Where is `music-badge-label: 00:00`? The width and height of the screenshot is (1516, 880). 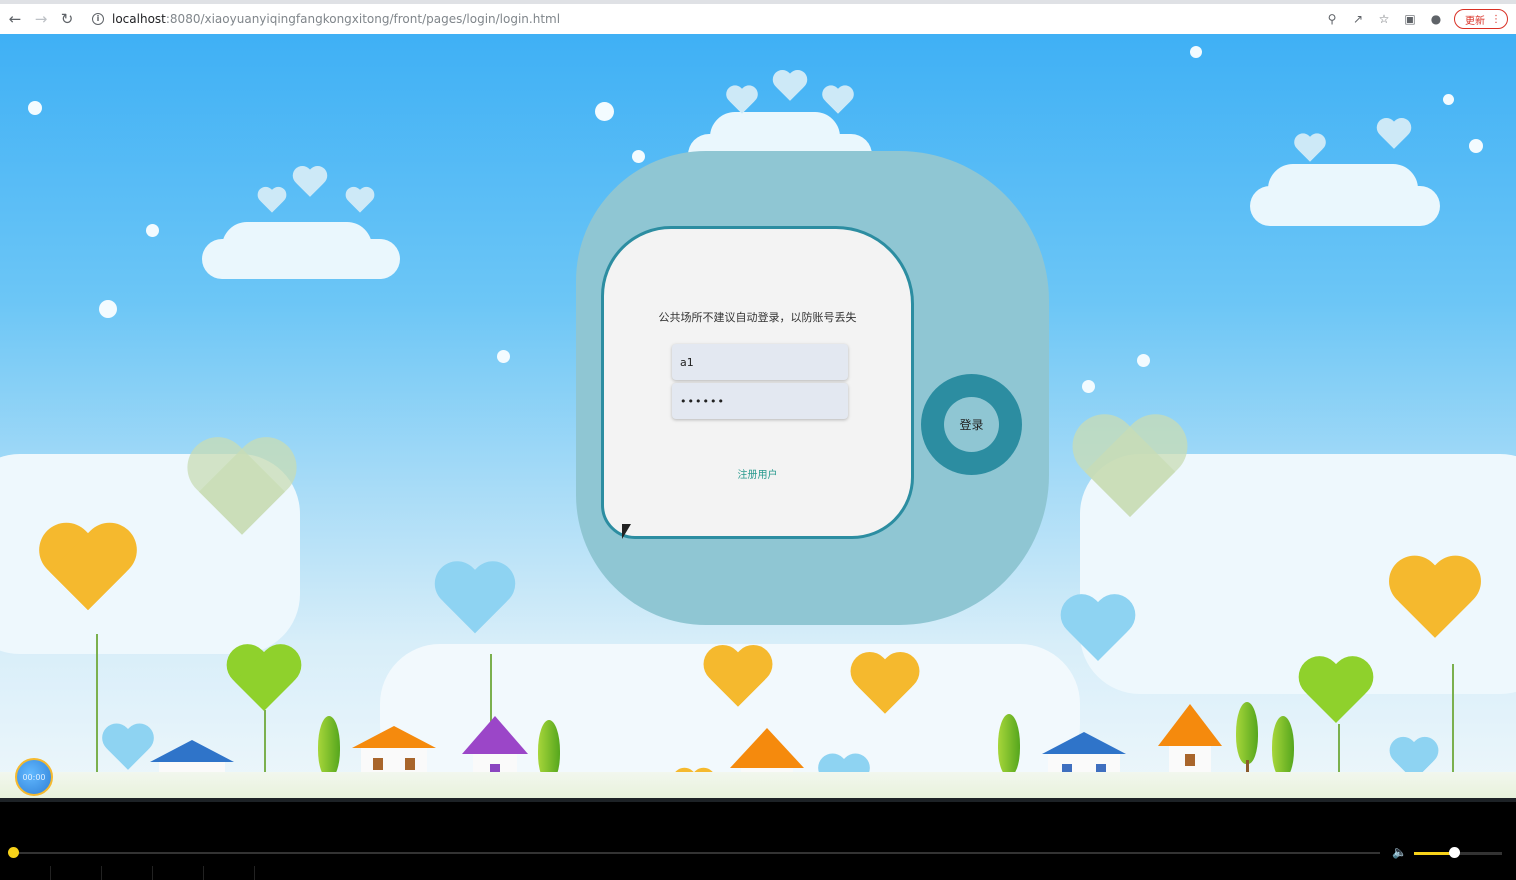
music-badge-label: 00:00 is located at coordinates (34, 777).